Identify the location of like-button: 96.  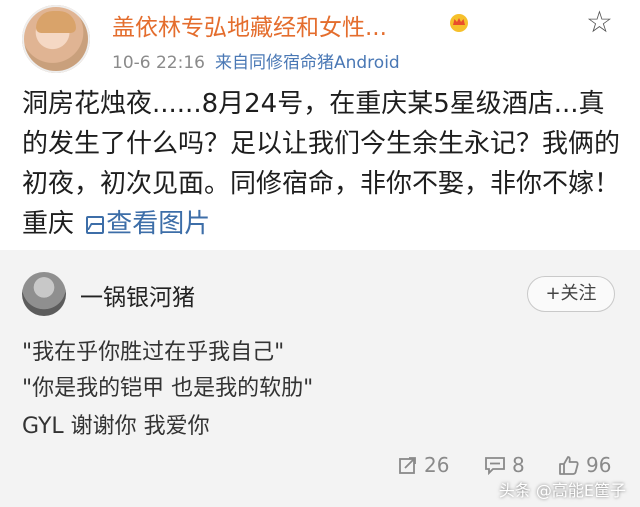
(584, 465).